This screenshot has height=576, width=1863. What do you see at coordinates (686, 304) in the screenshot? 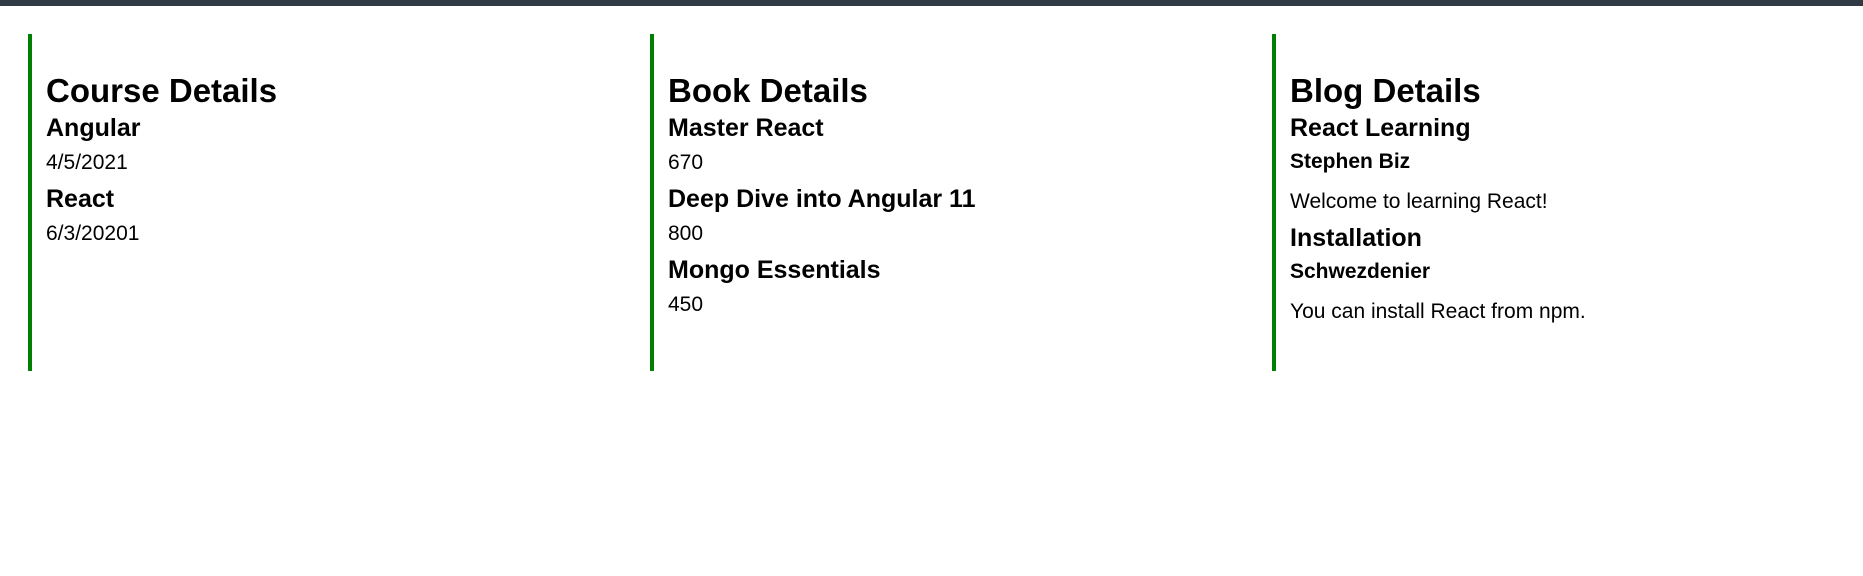
I see `book-price: 450` at bounding box center [686, 304].